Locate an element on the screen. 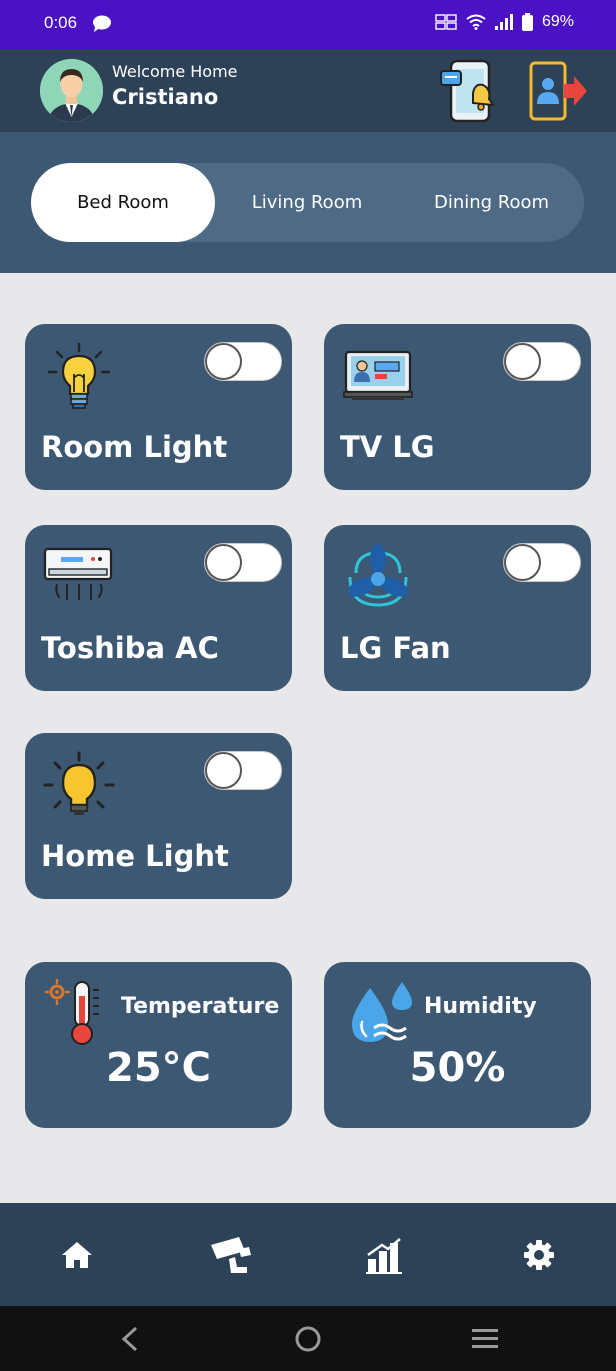 The image size is (616, 1371). room-tabs-area: Bed Room Living Room Dining Room is located at coordinates (308, 202).